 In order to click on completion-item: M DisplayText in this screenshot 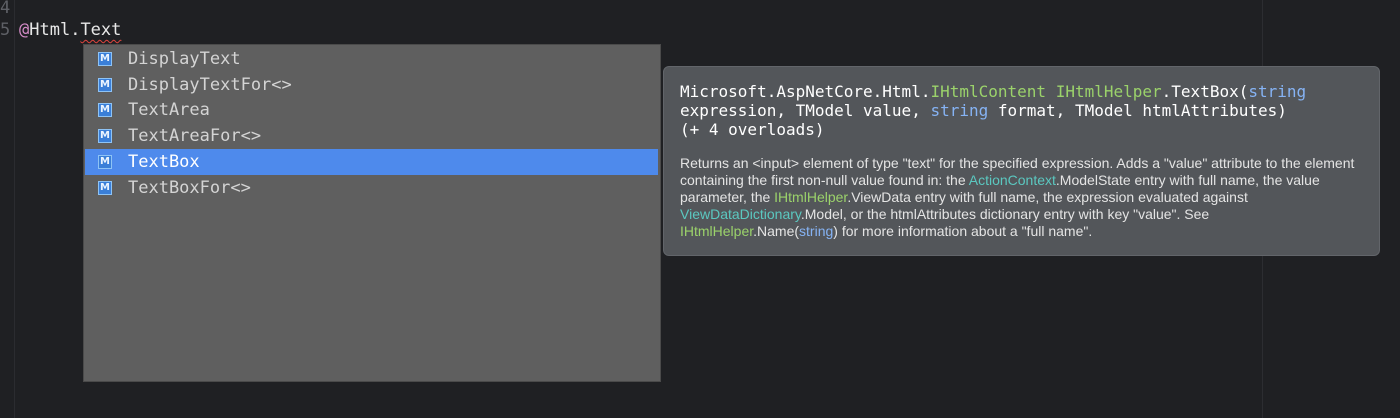, I will do `click(371, 59)`.